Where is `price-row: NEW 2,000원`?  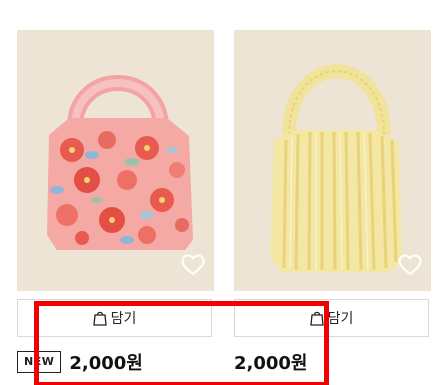
price-row: NEW 2,000원 is located at coordinates (80, 362).